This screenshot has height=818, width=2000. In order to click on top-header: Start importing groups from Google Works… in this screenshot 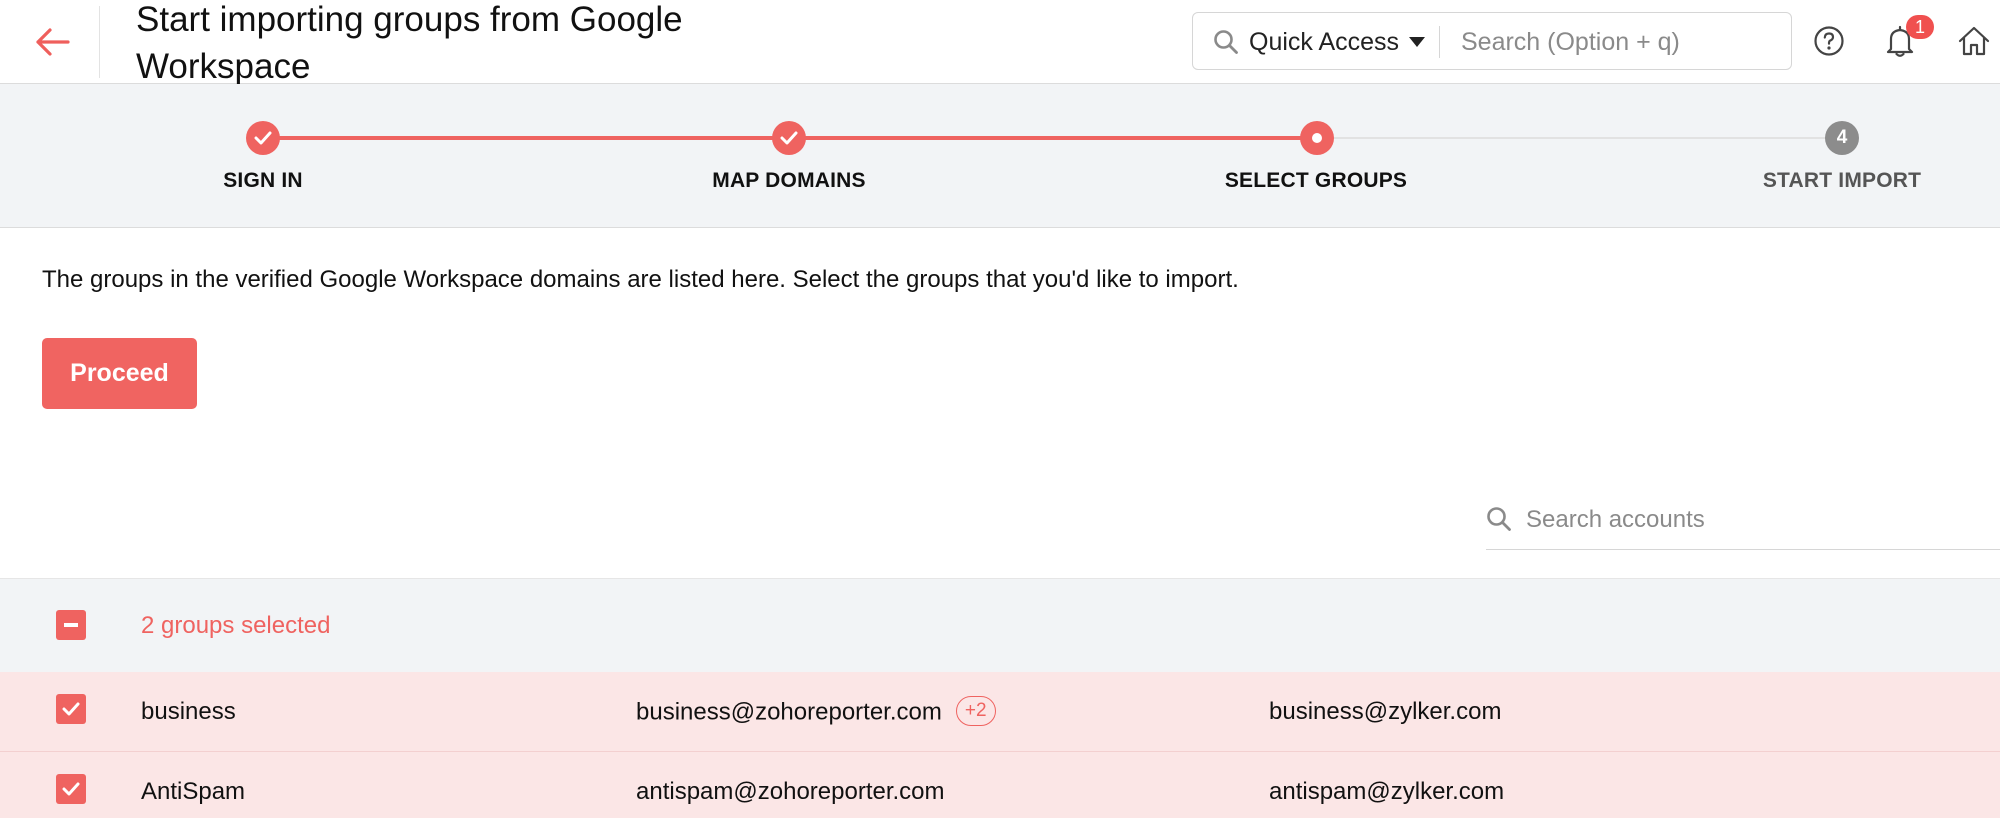, I will do `click(1000, 43)`.